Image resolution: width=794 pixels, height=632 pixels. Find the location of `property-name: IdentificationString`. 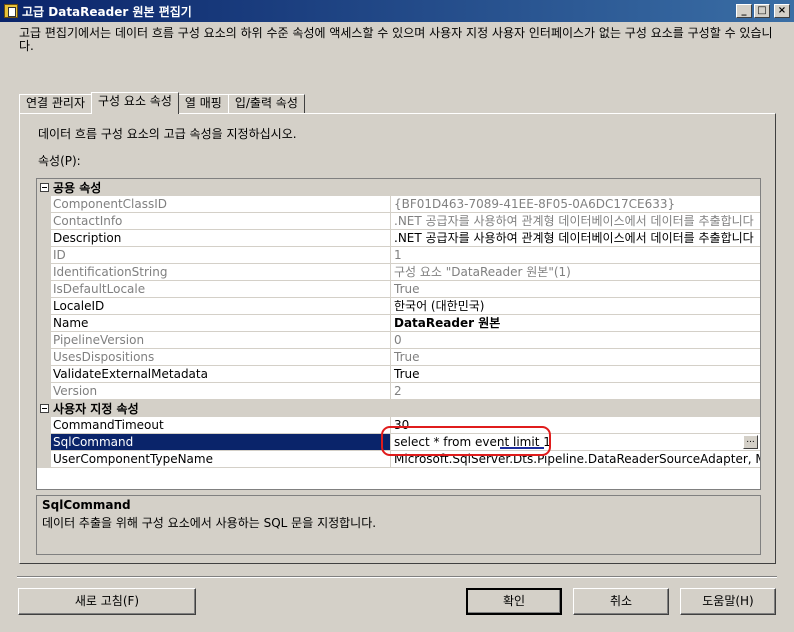

property-name: IdentificationString is located at coordinates (221, 272).